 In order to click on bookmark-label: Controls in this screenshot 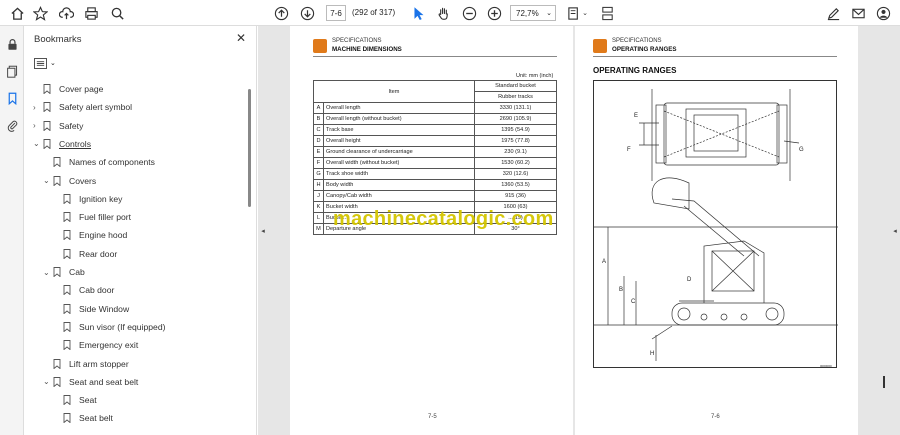, I will do `click(75, 143)`.